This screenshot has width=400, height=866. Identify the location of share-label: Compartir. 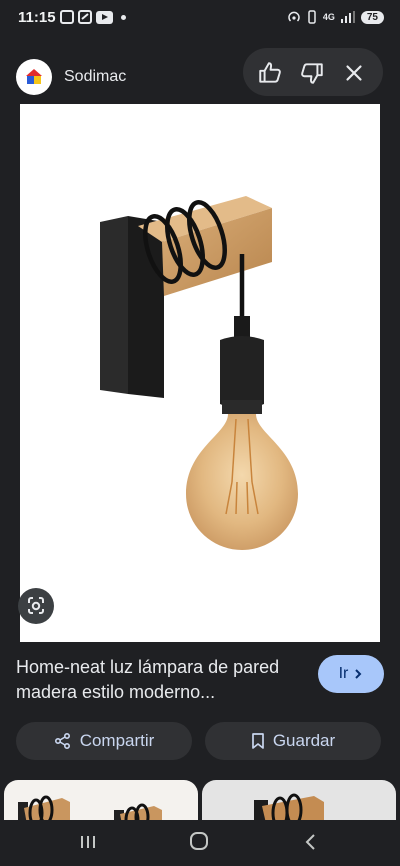
(117, 740).